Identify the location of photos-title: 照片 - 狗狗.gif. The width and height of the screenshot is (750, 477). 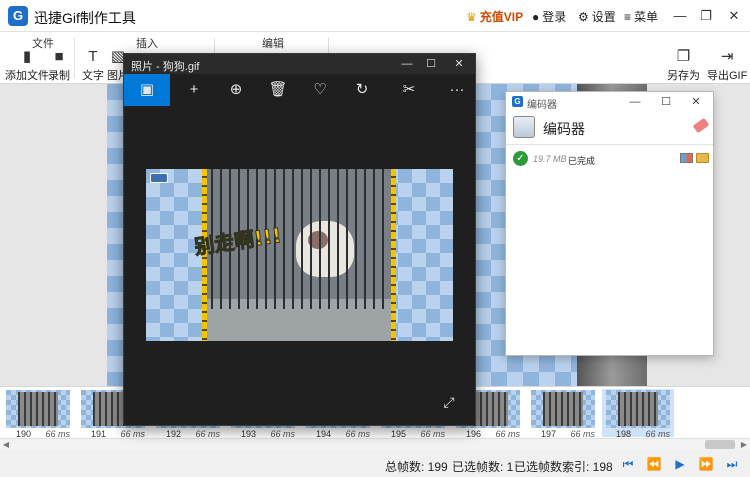
(165, 67).